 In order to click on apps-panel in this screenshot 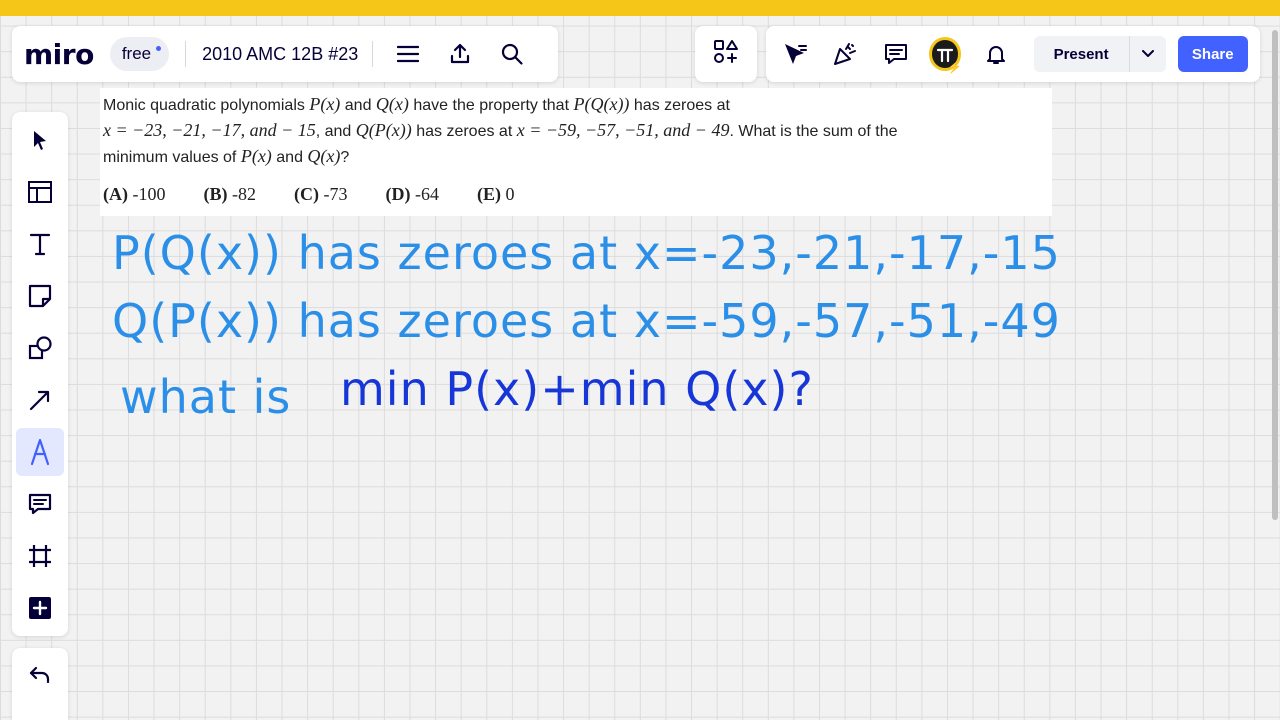, I will do `click(726, 54)`.